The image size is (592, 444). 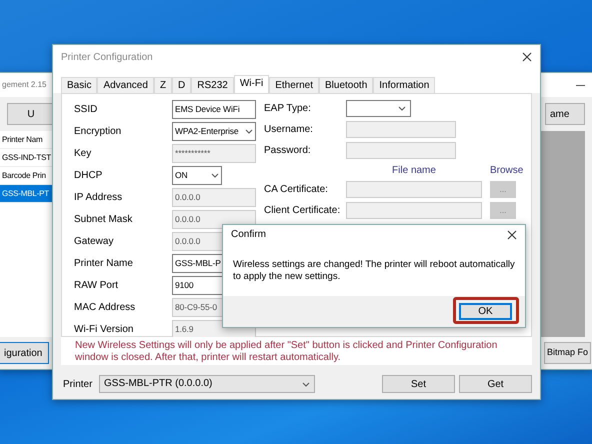 I want to click on field-label: Encryption, so click(x=98, y=131).